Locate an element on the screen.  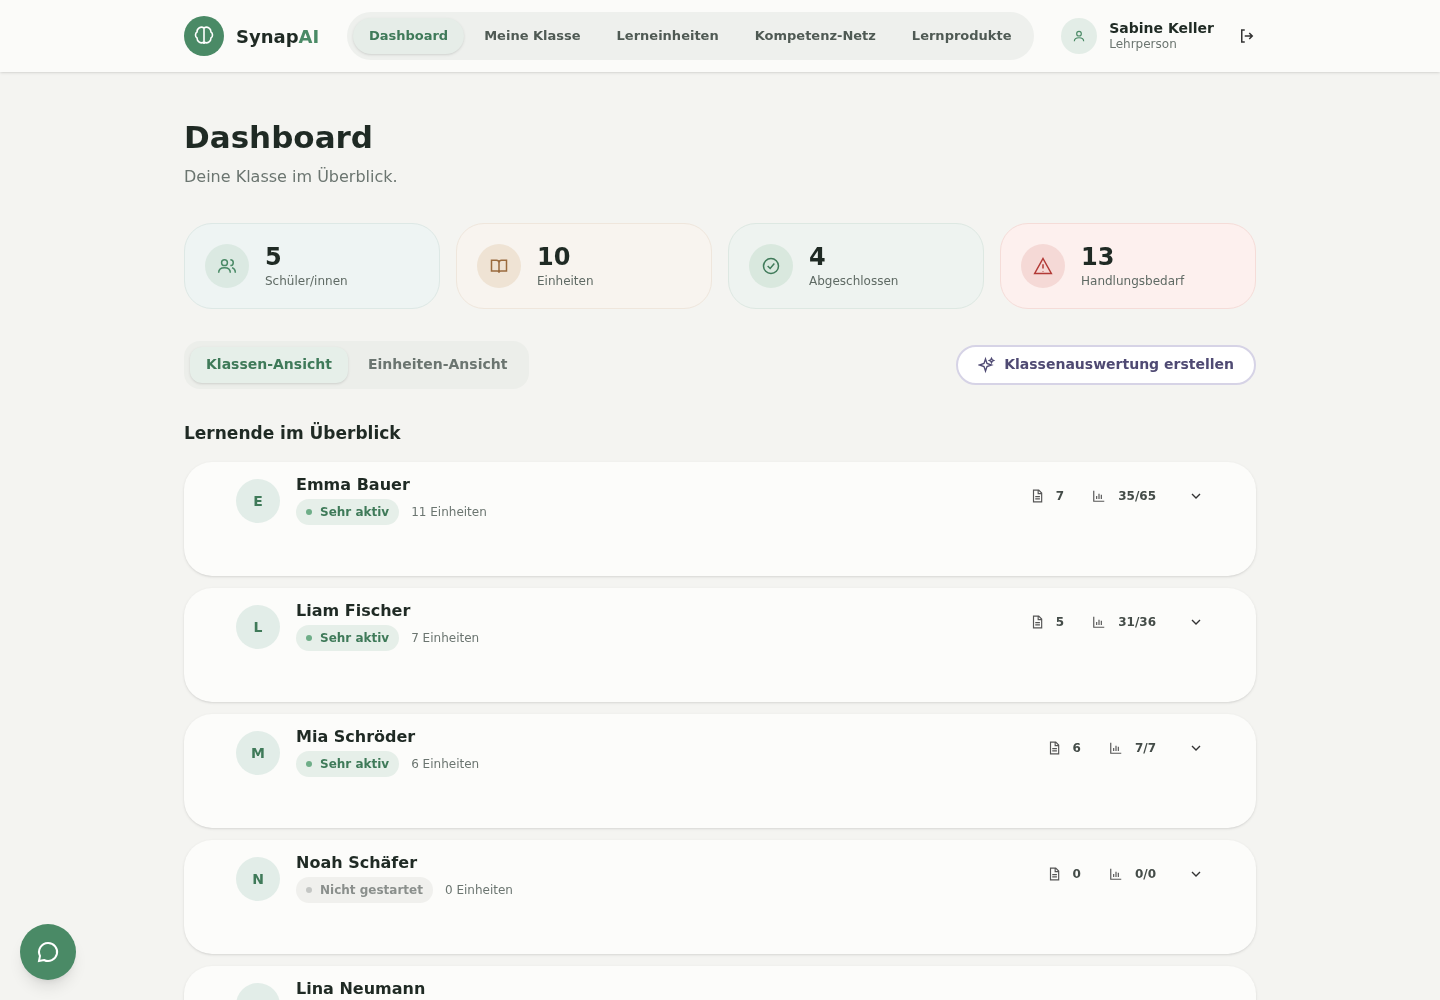
unit-count: 0 Einheiten is located at coordinates (478, 891).